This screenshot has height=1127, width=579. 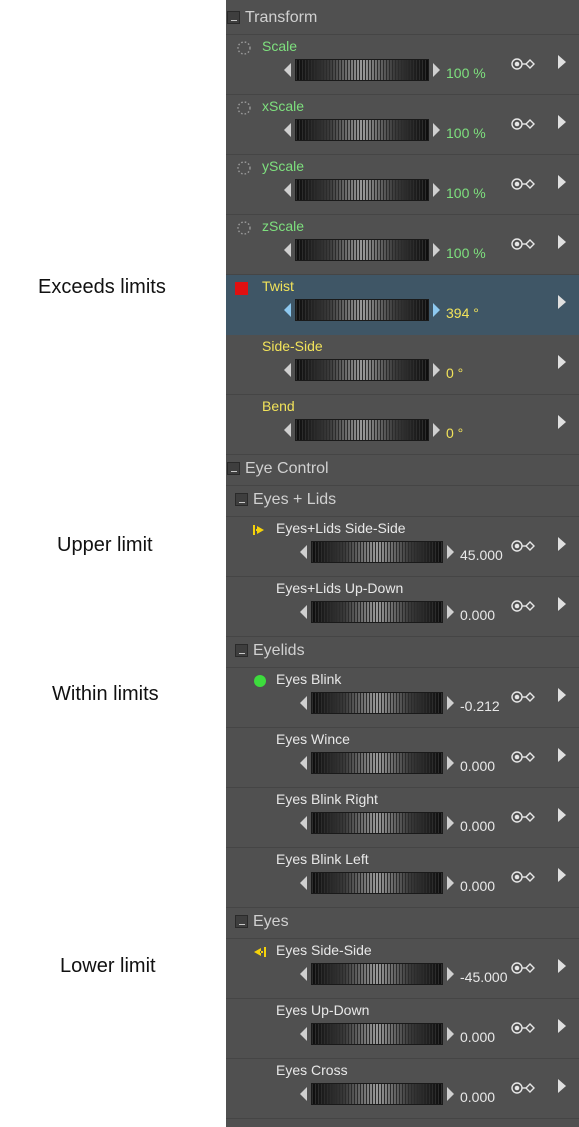 What do you see at coordinates (402, 923) in the screenshot?
I see `group-header-eyes: Eyes` at bounding box center [402, 923].